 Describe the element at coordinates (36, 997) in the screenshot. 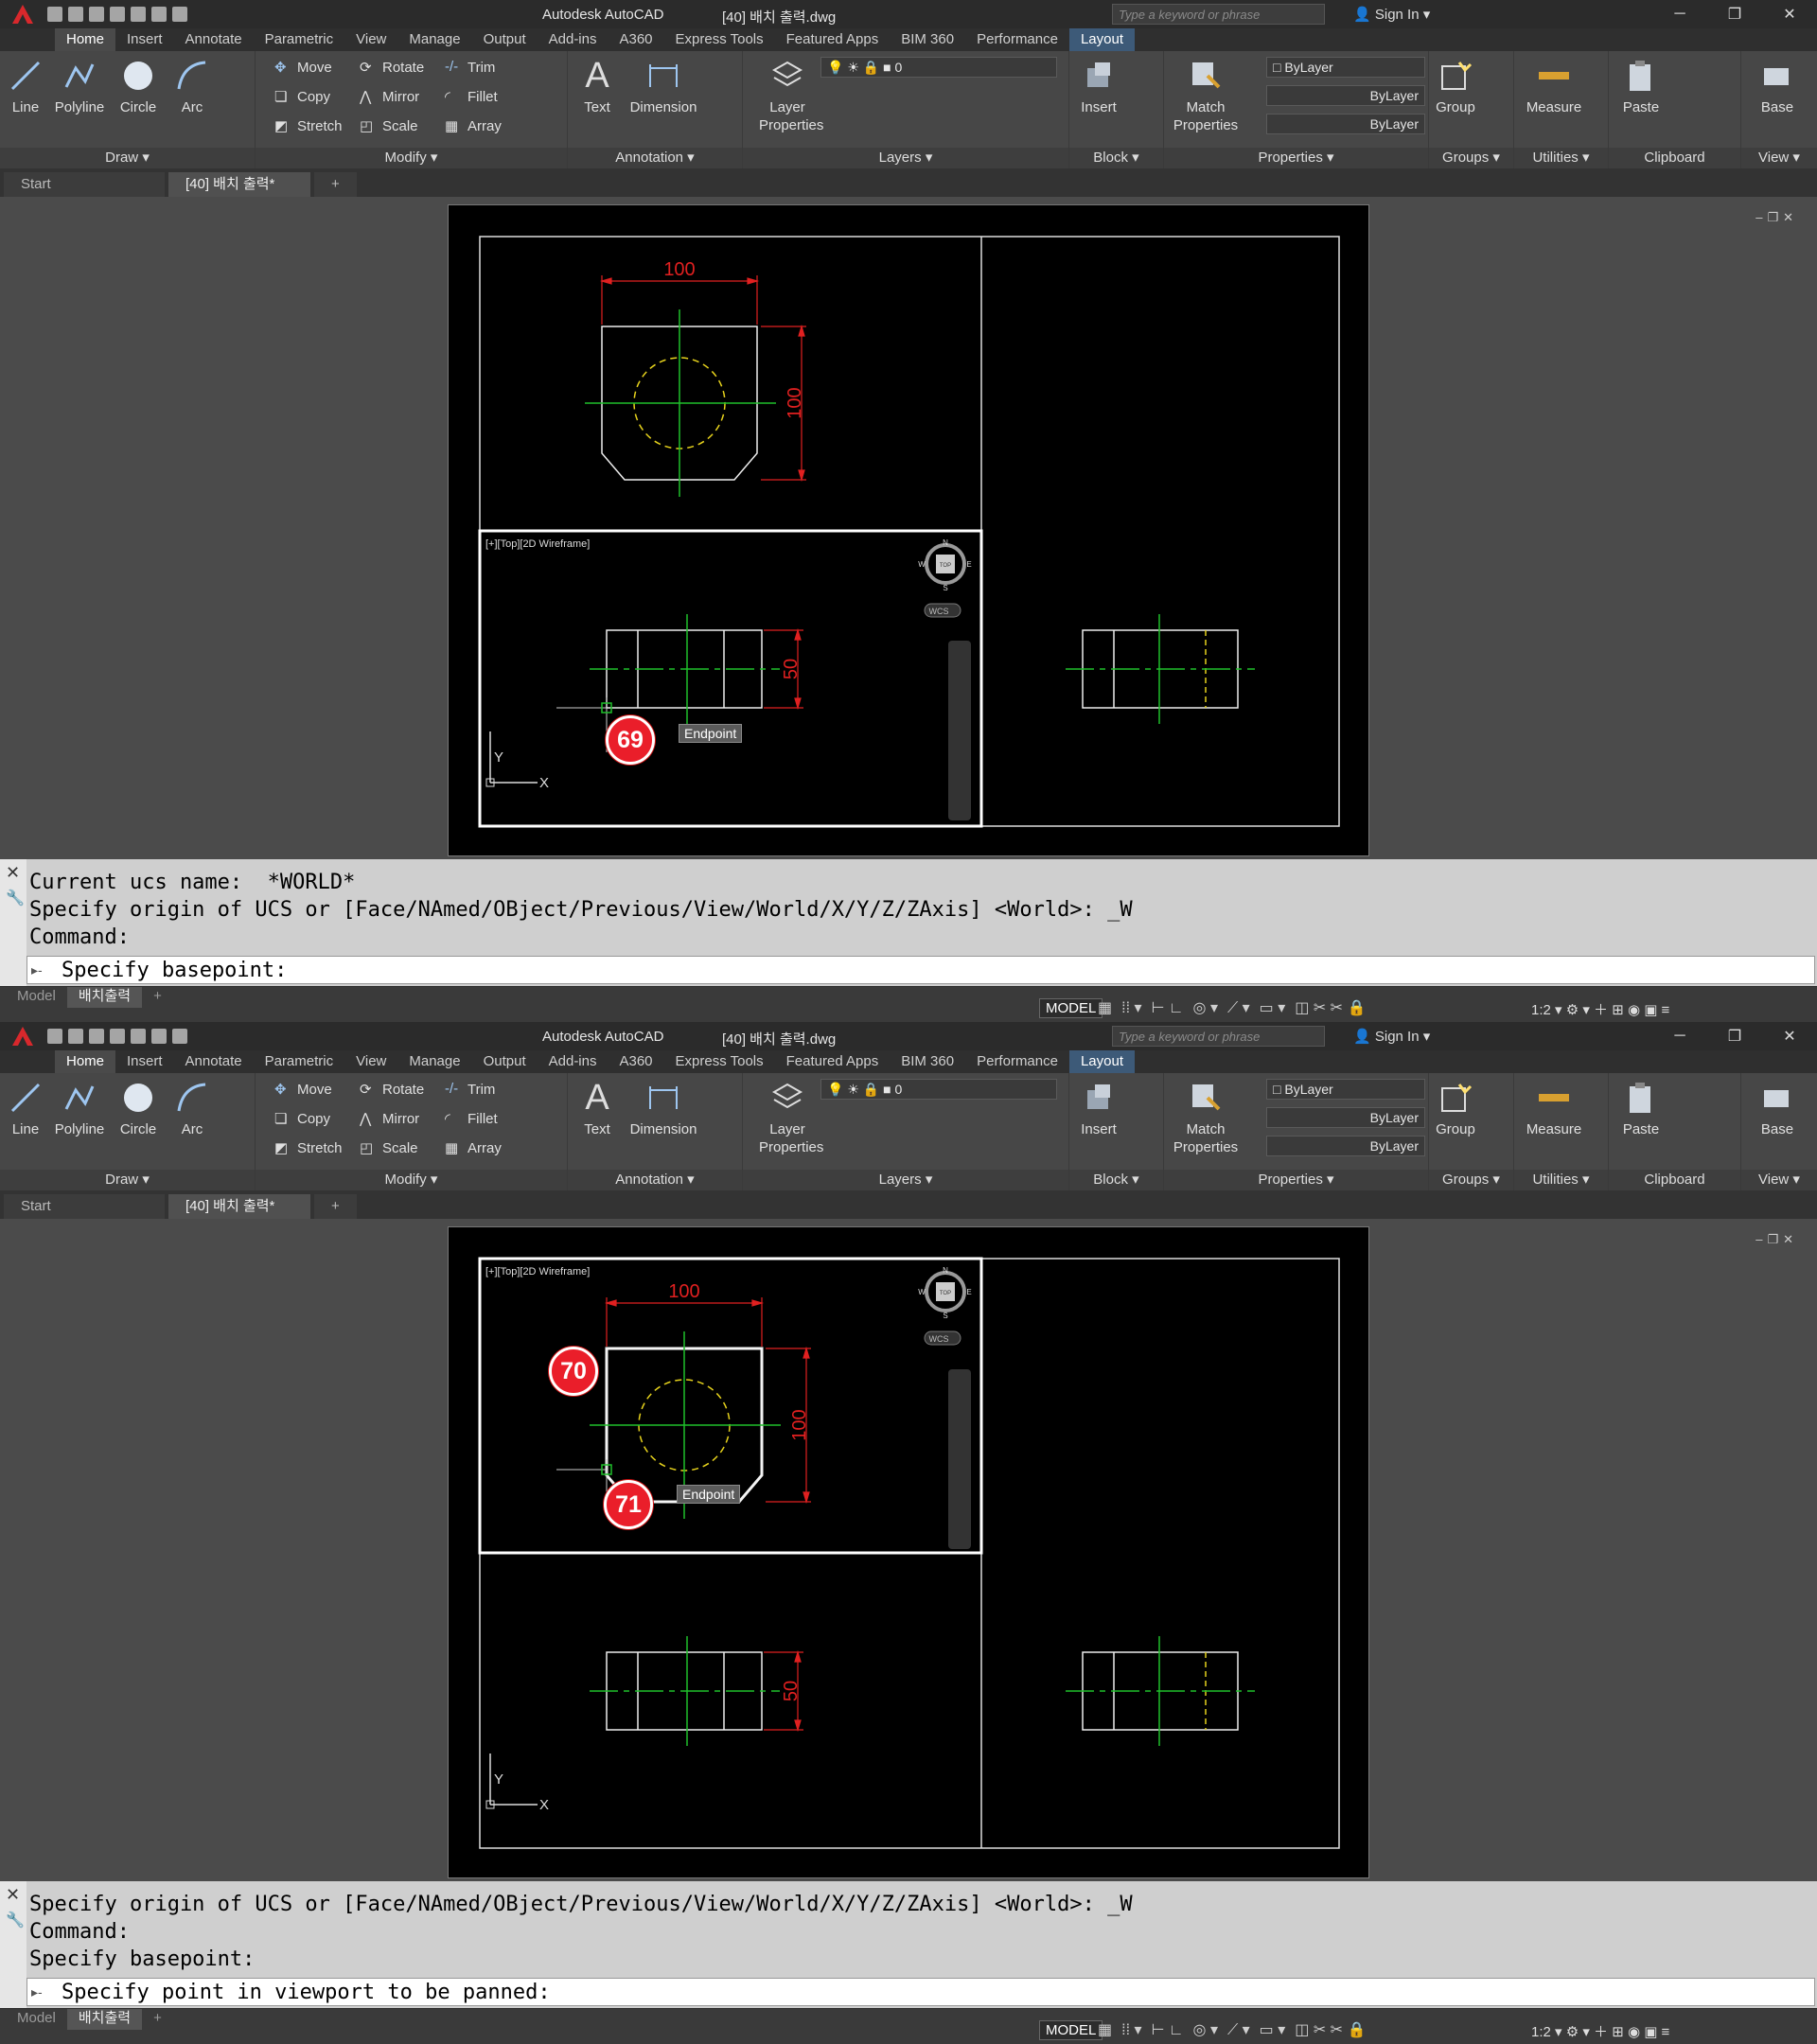

I see `model-tab: Model` at that location.